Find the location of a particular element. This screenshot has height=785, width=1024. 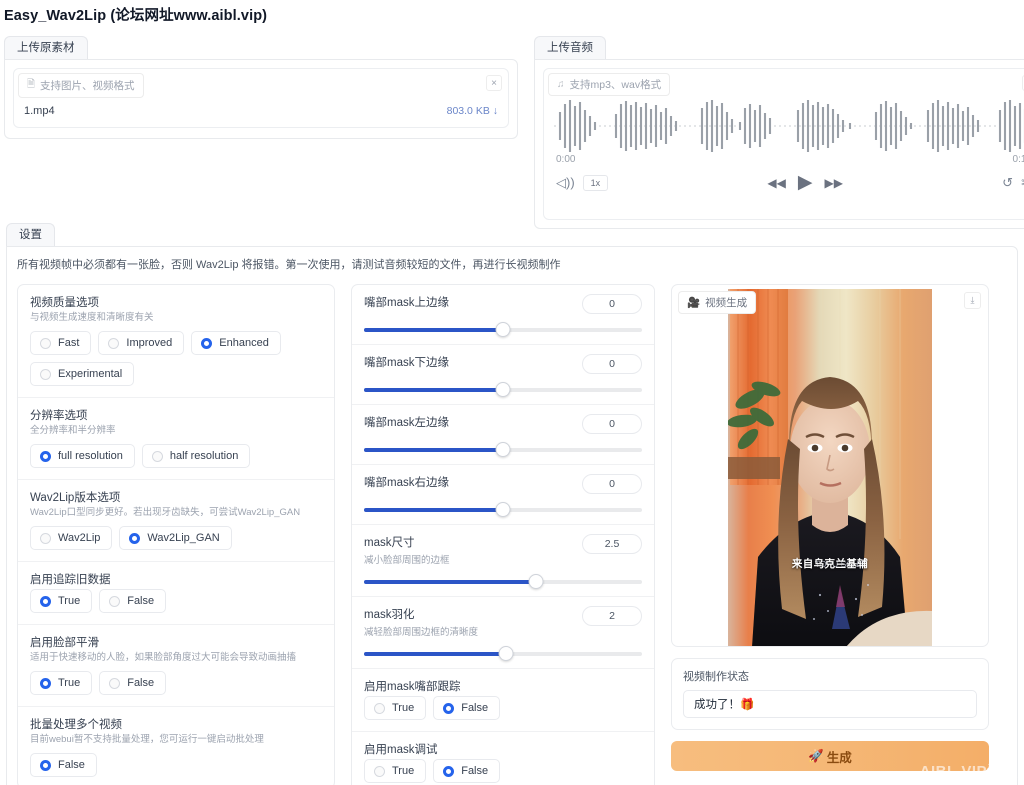

mask-setting-0-option: True is located at coordinates (395, 708).